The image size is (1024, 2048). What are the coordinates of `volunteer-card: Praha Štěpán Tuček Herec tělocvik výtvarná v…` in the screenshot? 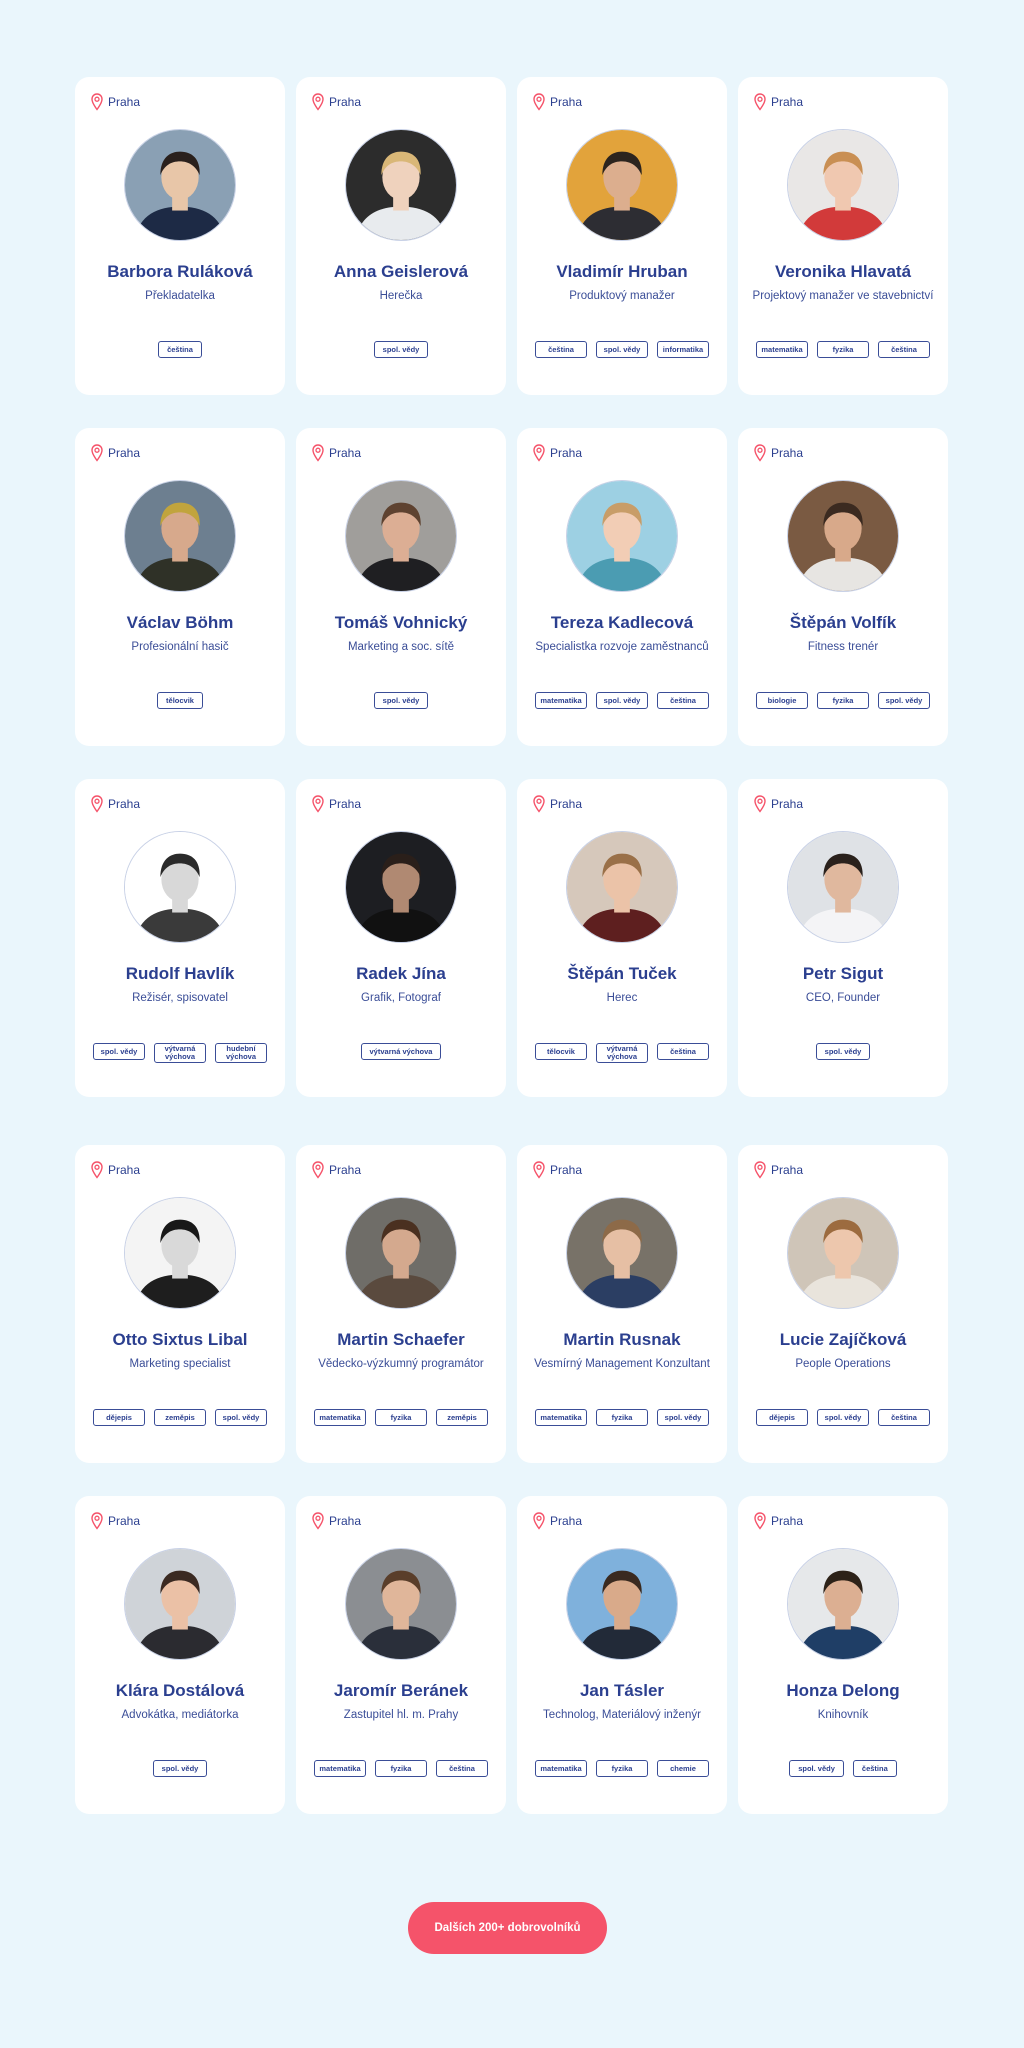 It's located at (622, 938).